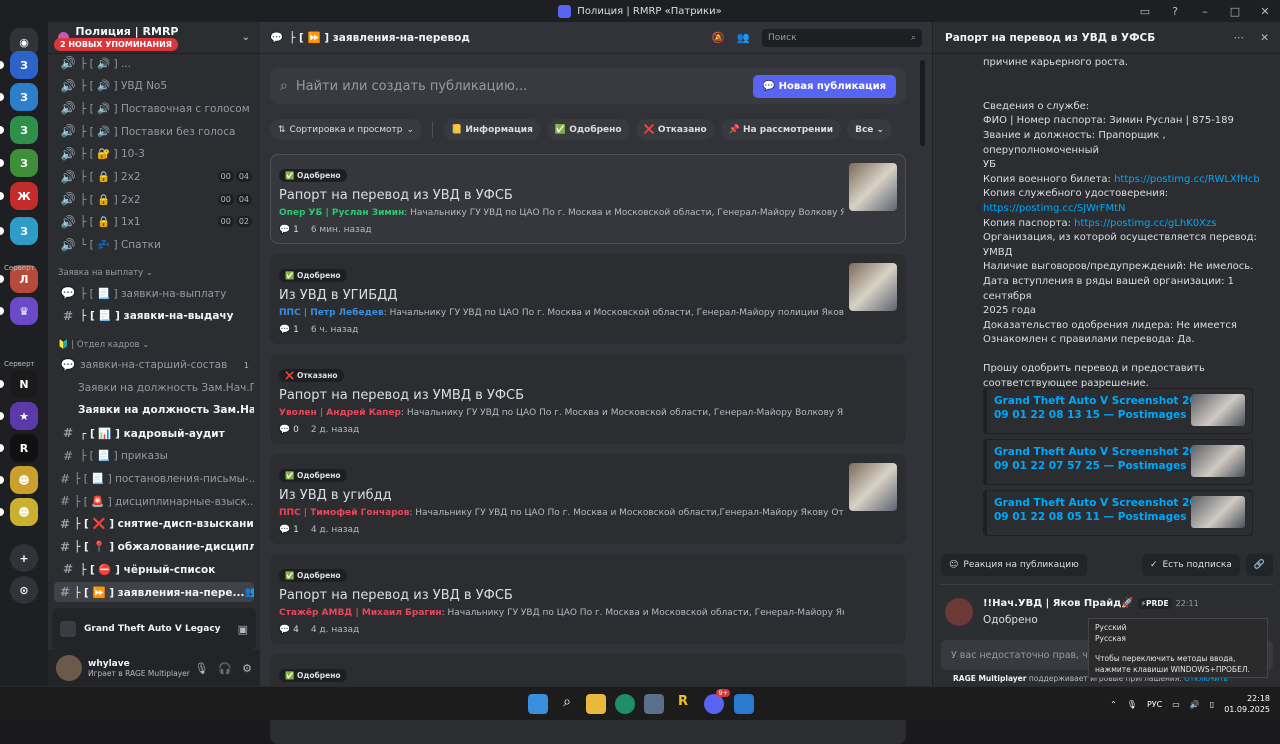 Image resolution: width=1280 pixels, height=744 pixels. What do you see at coordinates (1190, 565) in the screenshot?
I see `follow-button: ✓ Есть подписка` at bounding box center [1190, 565].